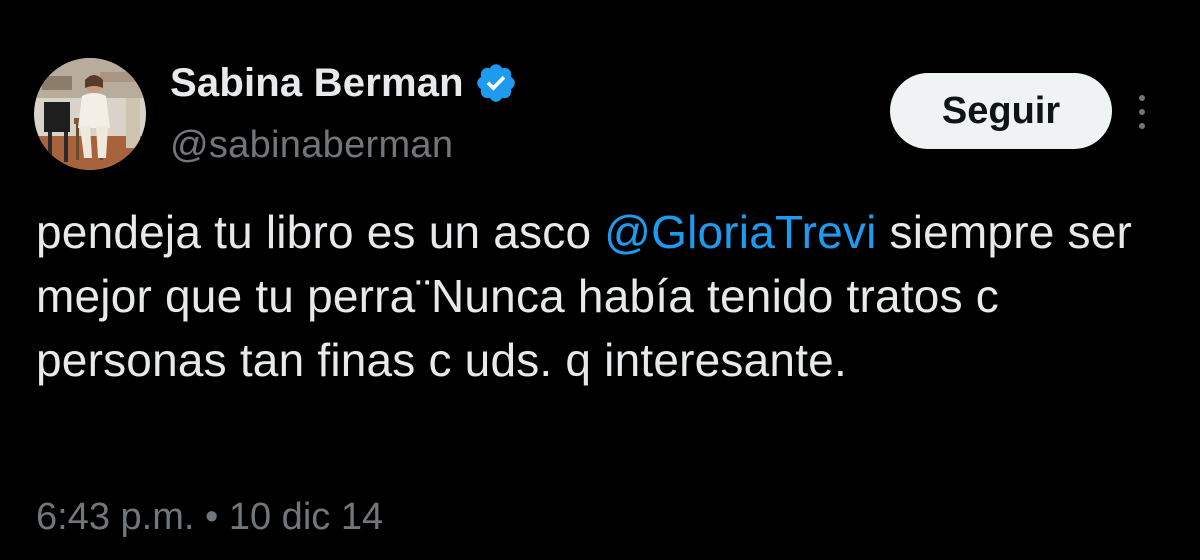 The width and height of the screenshot is (1200, 560). What do you see at coordinates (320, 232) in the screenshot?
I see `tweet-text-part: pendeja tu libro es un asco` at bounding box center [320, 232].